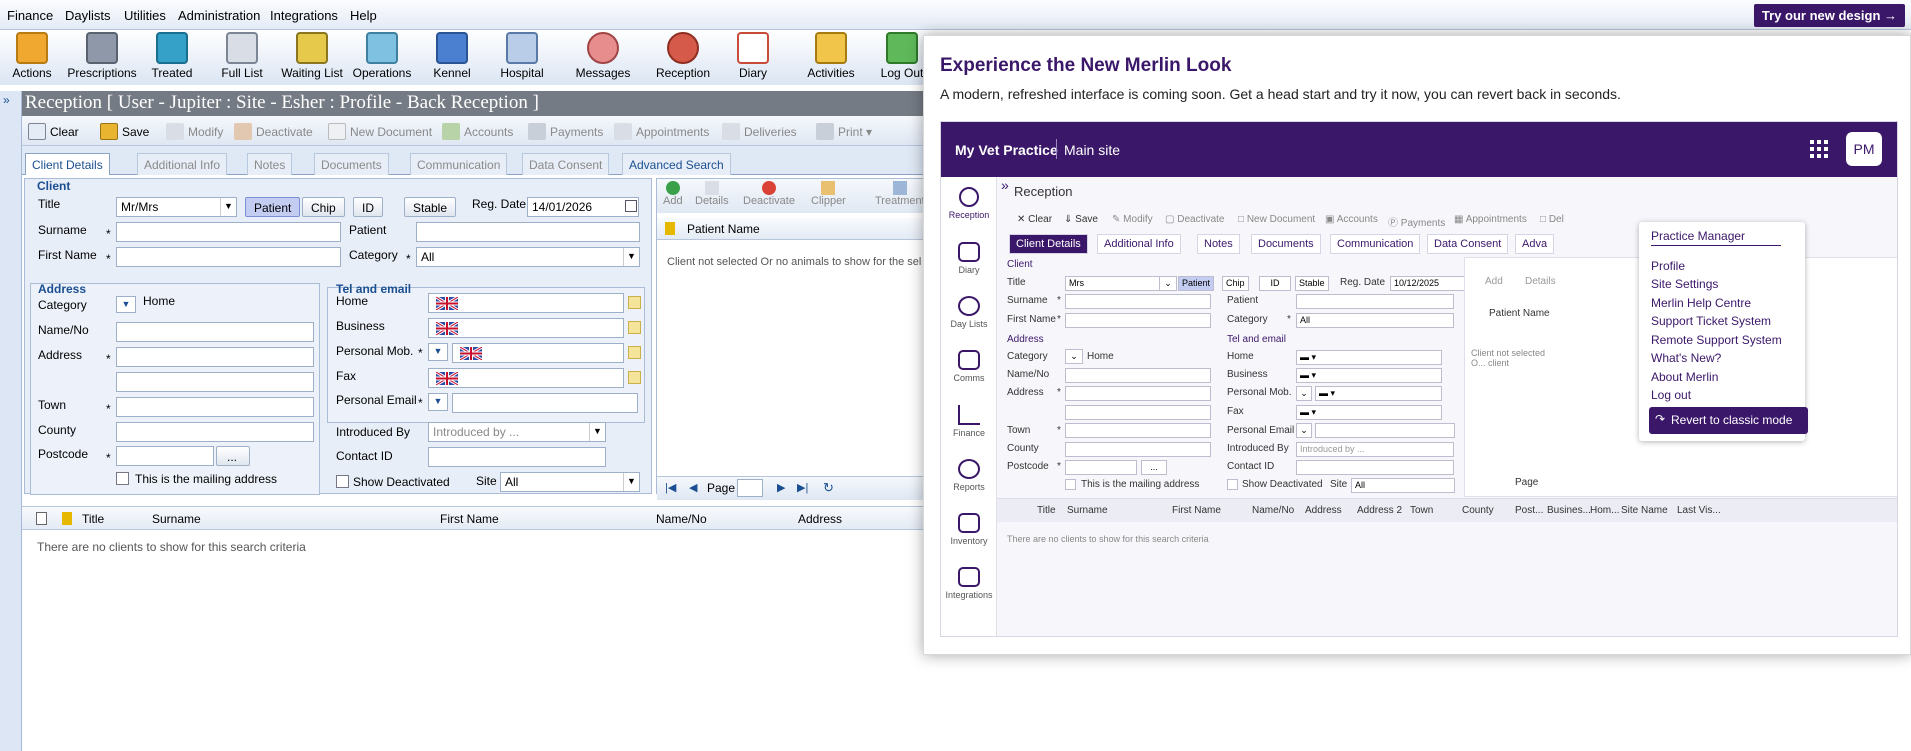  Describe the element at coordinates (30, 15) in the screenshot. I see `menu-finance: Finance` at that location.